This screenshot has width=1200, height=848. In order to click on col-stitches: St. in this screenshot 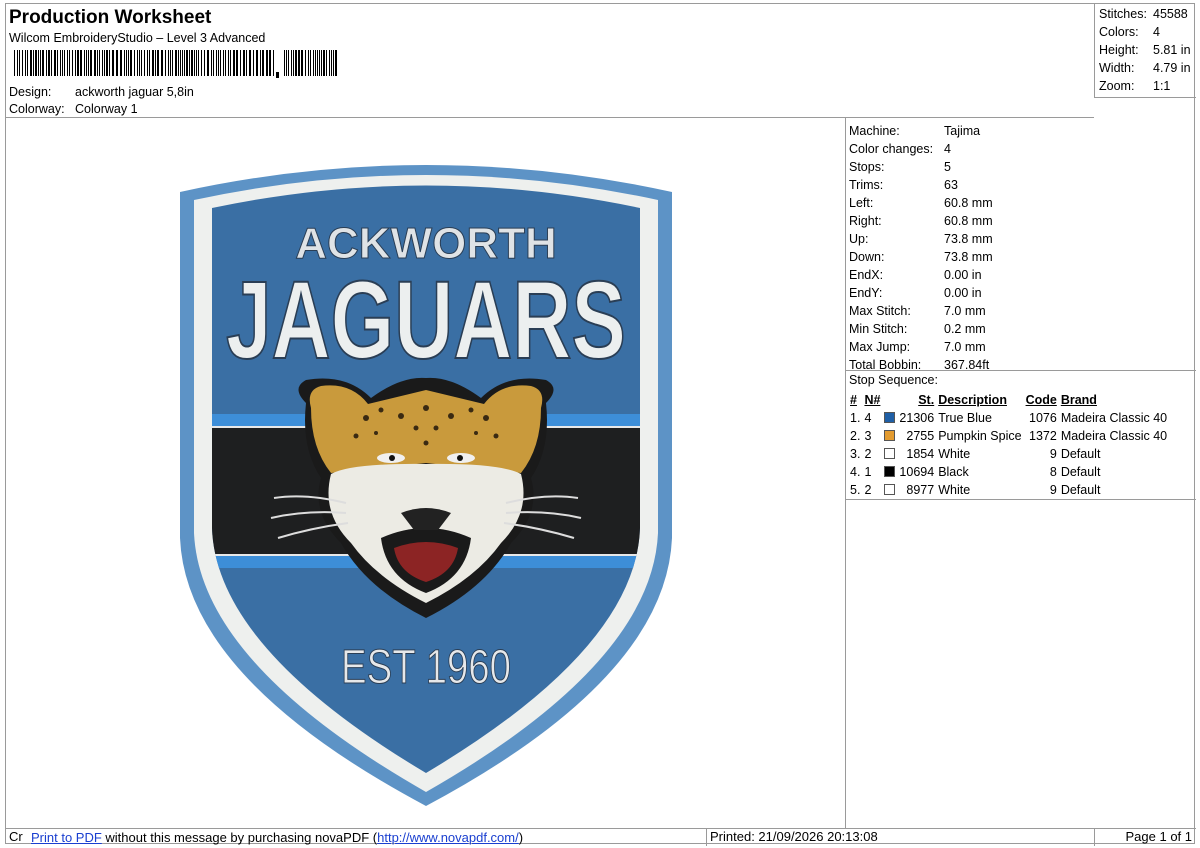, I will do `click(926, 400)`.